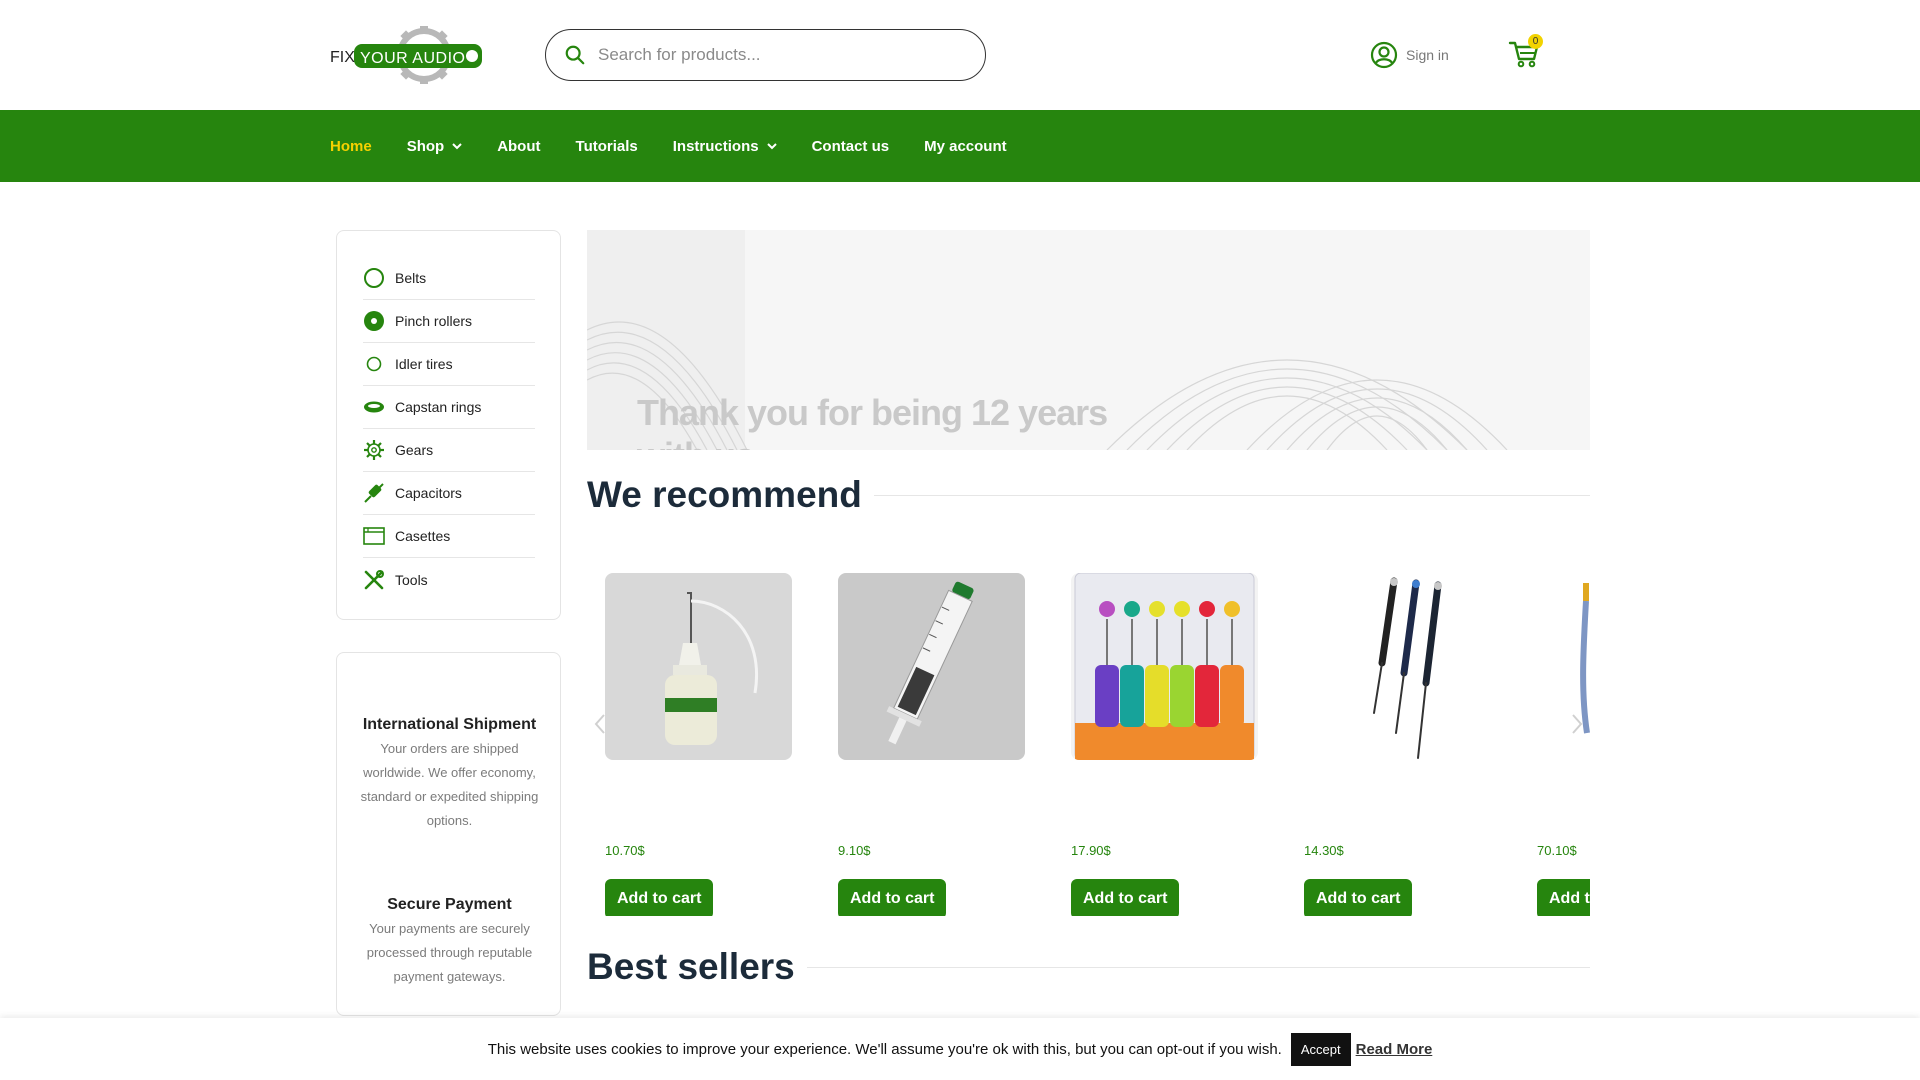 Image resolution: width=1920 pixels, height=1080 pixels. I want to click on category-label: Capacitors, so click(428, 493).